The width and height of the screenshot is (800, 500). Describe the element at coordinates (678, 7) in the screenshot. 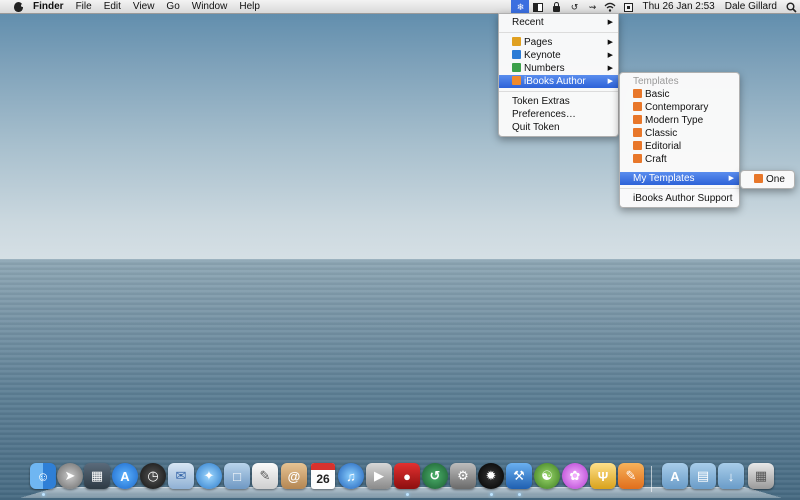

I see `menubar-clock: Thu 26 Jan 2:53` at that location.